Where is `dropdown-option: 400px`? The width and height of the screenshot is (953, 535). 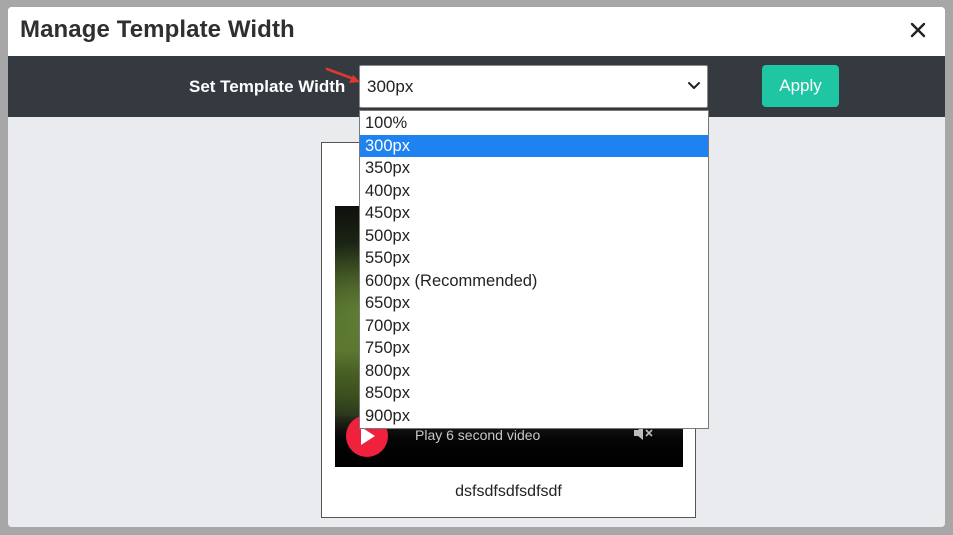
dropdown-option: 400px is located at coordinates (534, 191).